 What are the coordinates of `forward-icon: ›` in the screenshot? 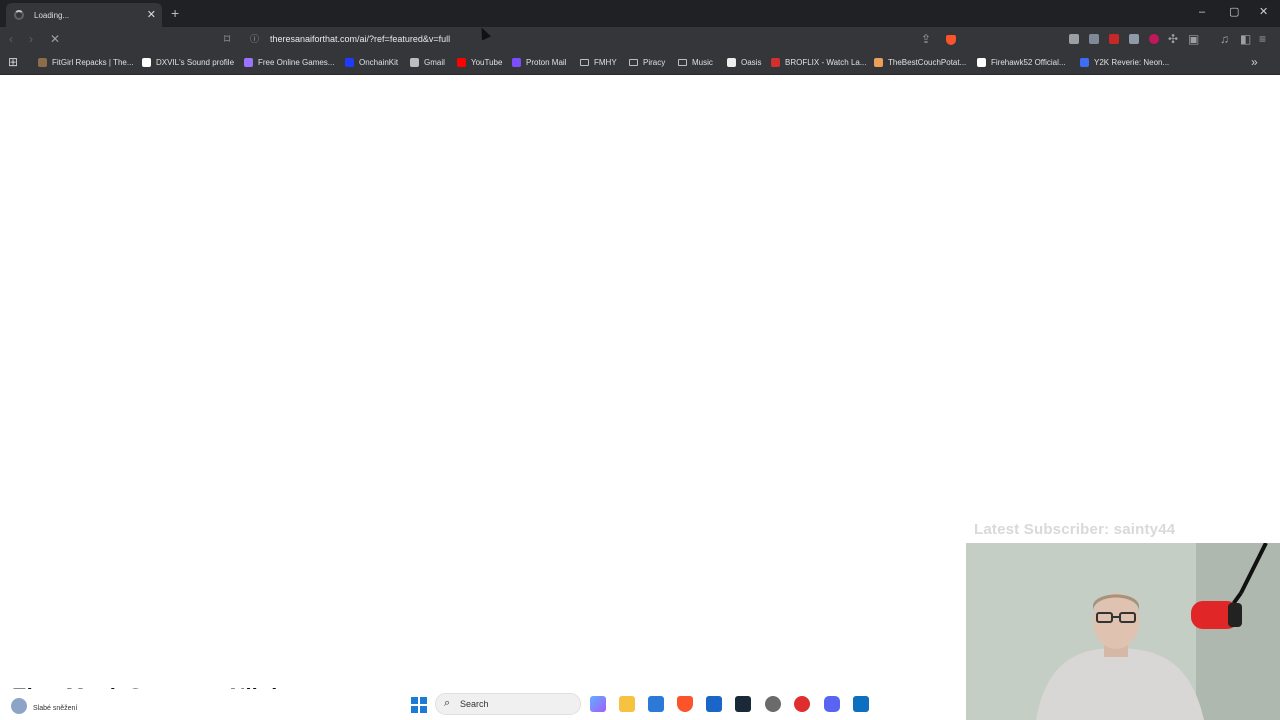 It's located at (31, 39).